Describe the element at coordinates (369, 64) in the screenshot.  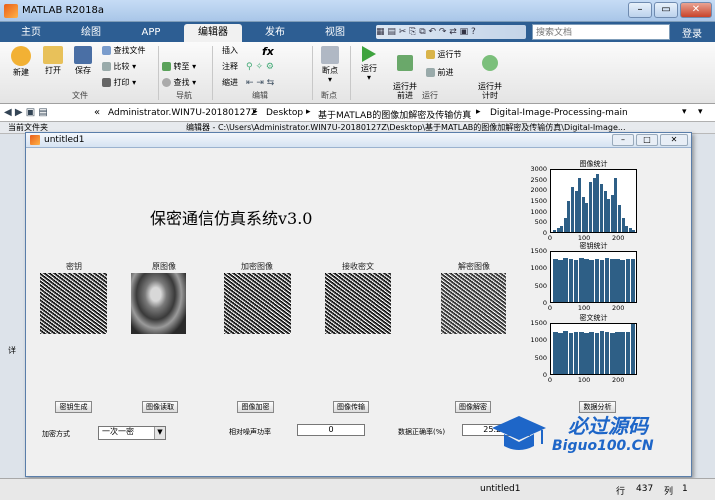
I see `run-button: 运行 ▾` at that location.